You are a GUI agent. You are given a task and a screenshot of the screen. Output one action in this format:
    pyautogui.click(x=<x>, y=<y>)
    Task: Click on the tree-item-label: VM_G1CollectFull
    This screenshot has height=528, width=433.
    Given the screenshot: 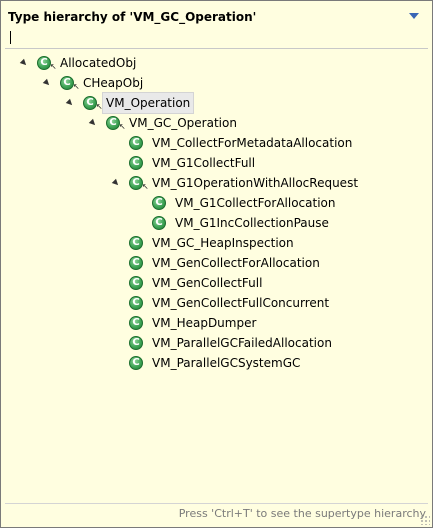 What is the action you would take?
    pyautogui.click(x=204, y=163)
    